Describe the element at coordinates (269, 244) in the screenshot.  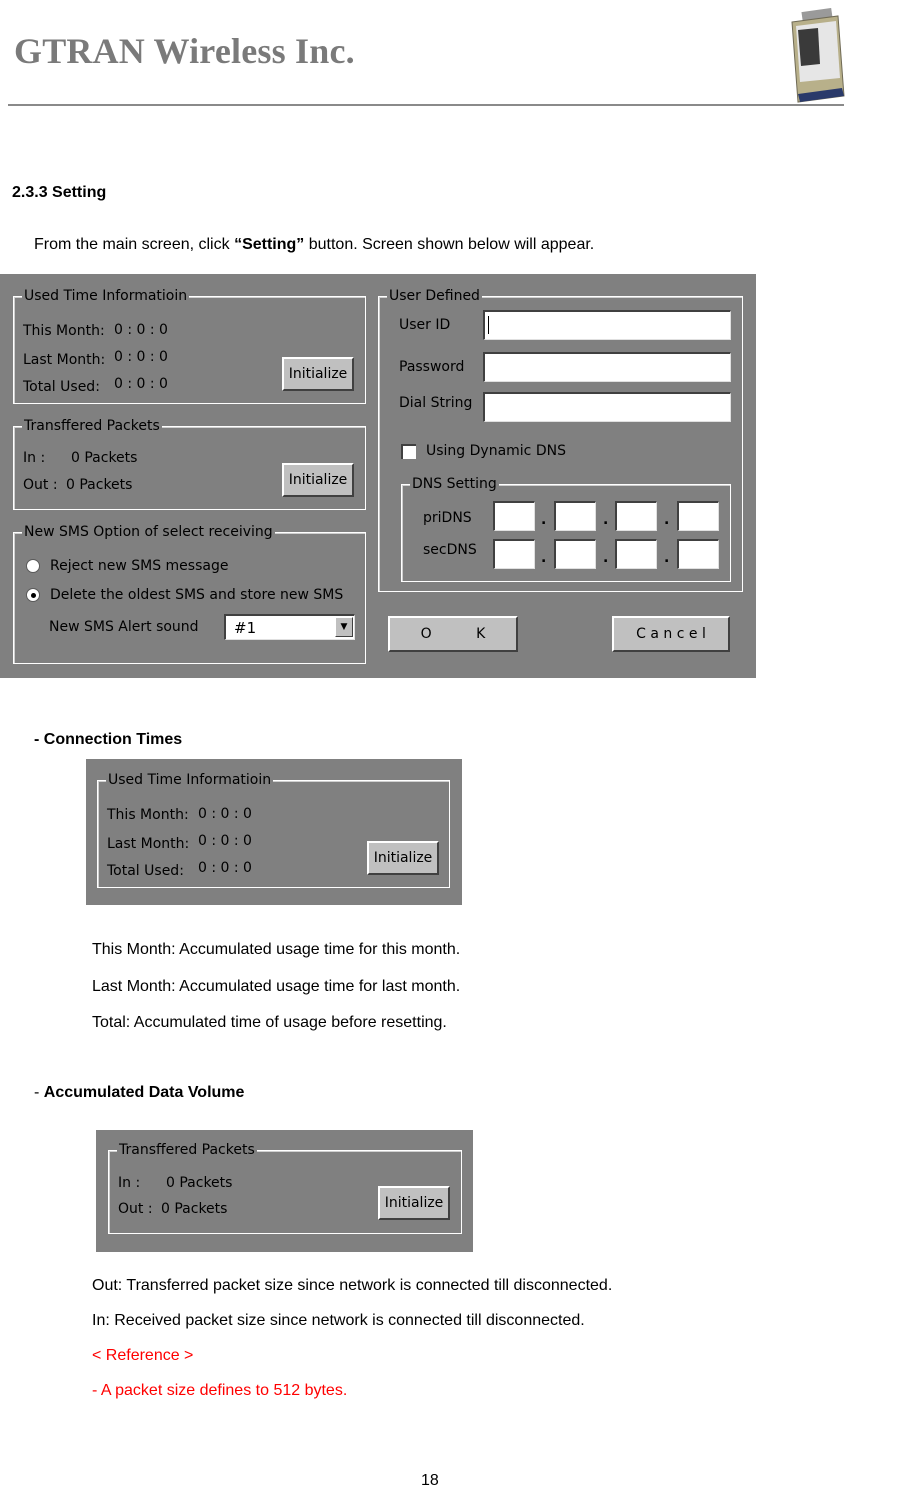
I see `intro-setting-bold: “Setting”` at that location.